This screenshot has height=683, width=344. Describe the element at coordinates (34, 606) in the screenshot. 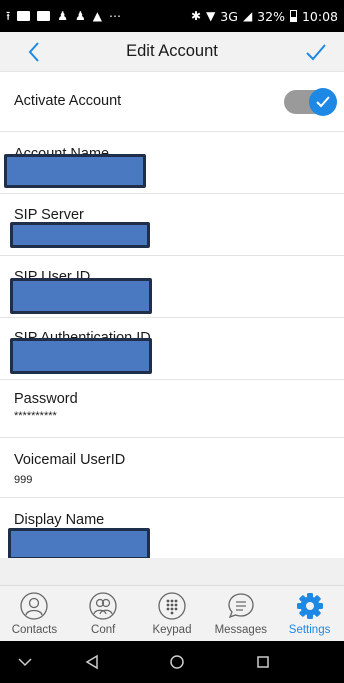

I see `person-icon` at that location.